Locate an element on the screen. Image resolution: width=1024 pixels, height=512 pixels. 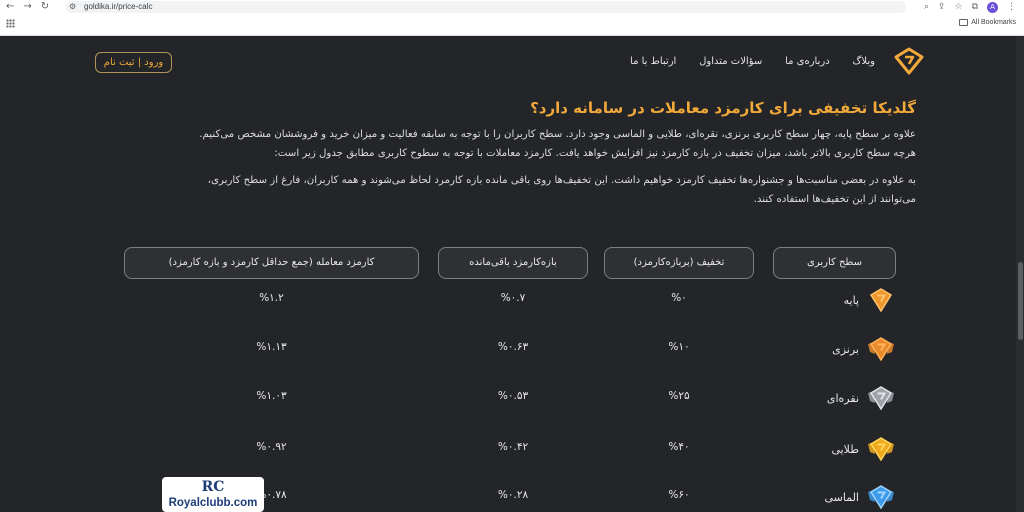
remaining-cell: %۰.۴۲ is located at coordinates (513, 447).